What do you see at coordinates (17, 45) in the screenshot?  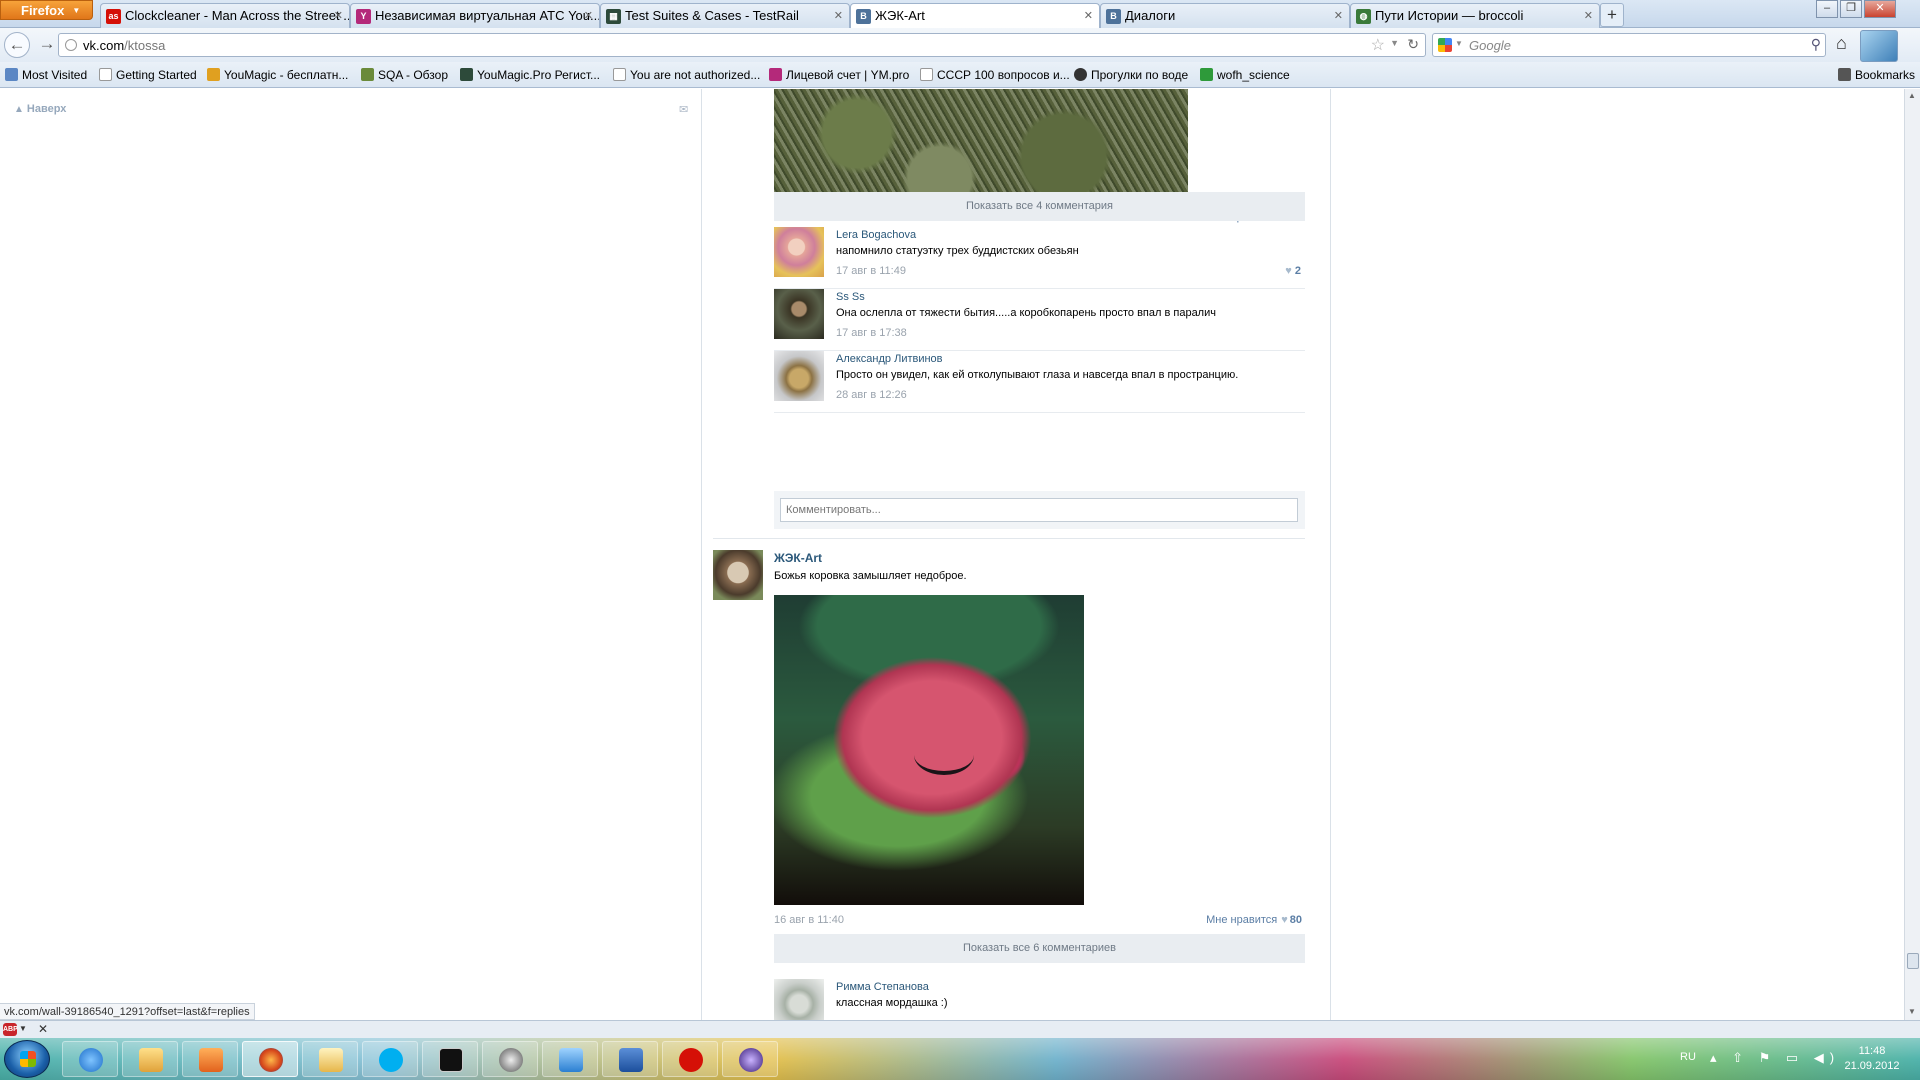 I see `back-button: ←` at bounding box center [17, 45].